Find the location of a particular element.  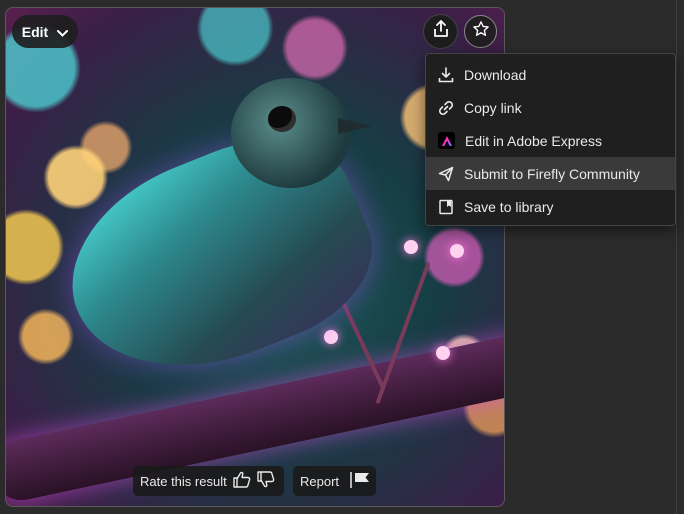

image-bird-beak is located at coordinates (355, 126).